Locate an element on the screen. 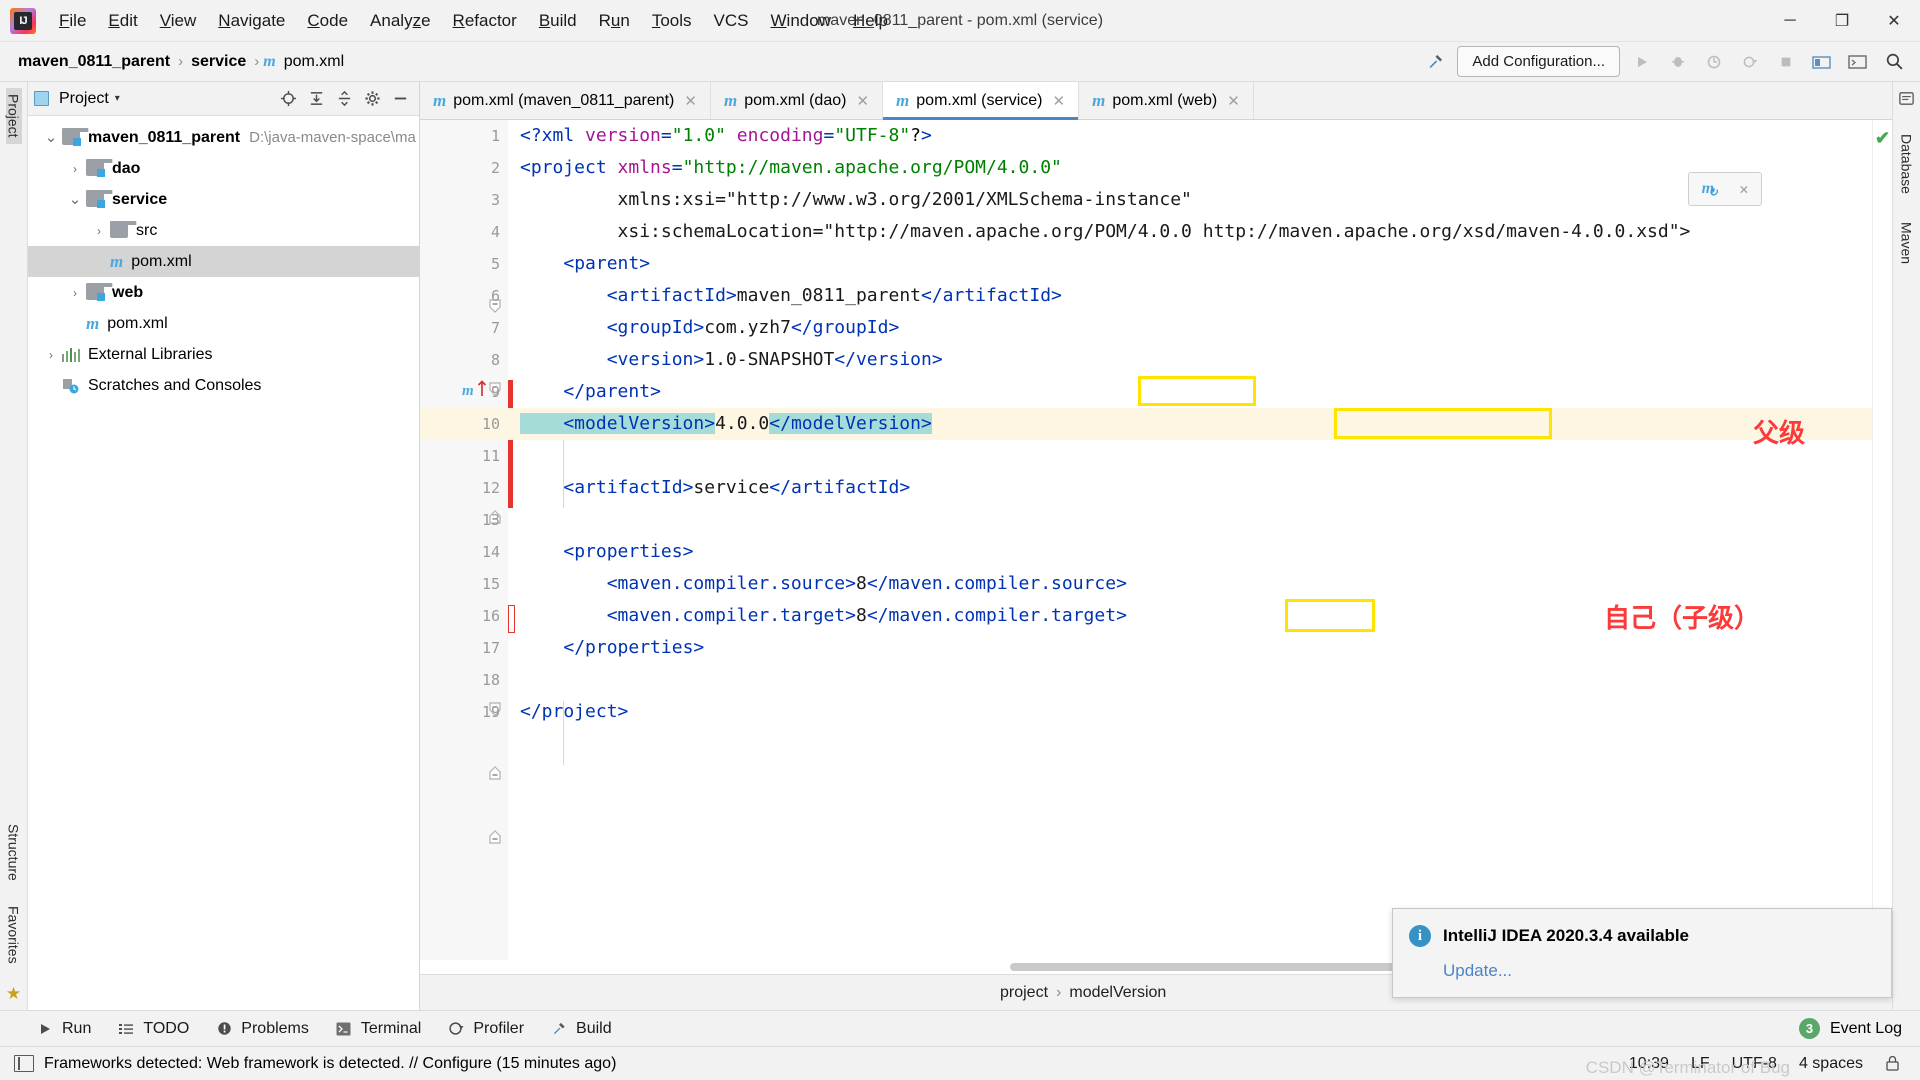 Image resolution: width=1920 pixels, height=1080 pixels. editor-breadcrumb-project: project is located at coordinates (1024, 993).